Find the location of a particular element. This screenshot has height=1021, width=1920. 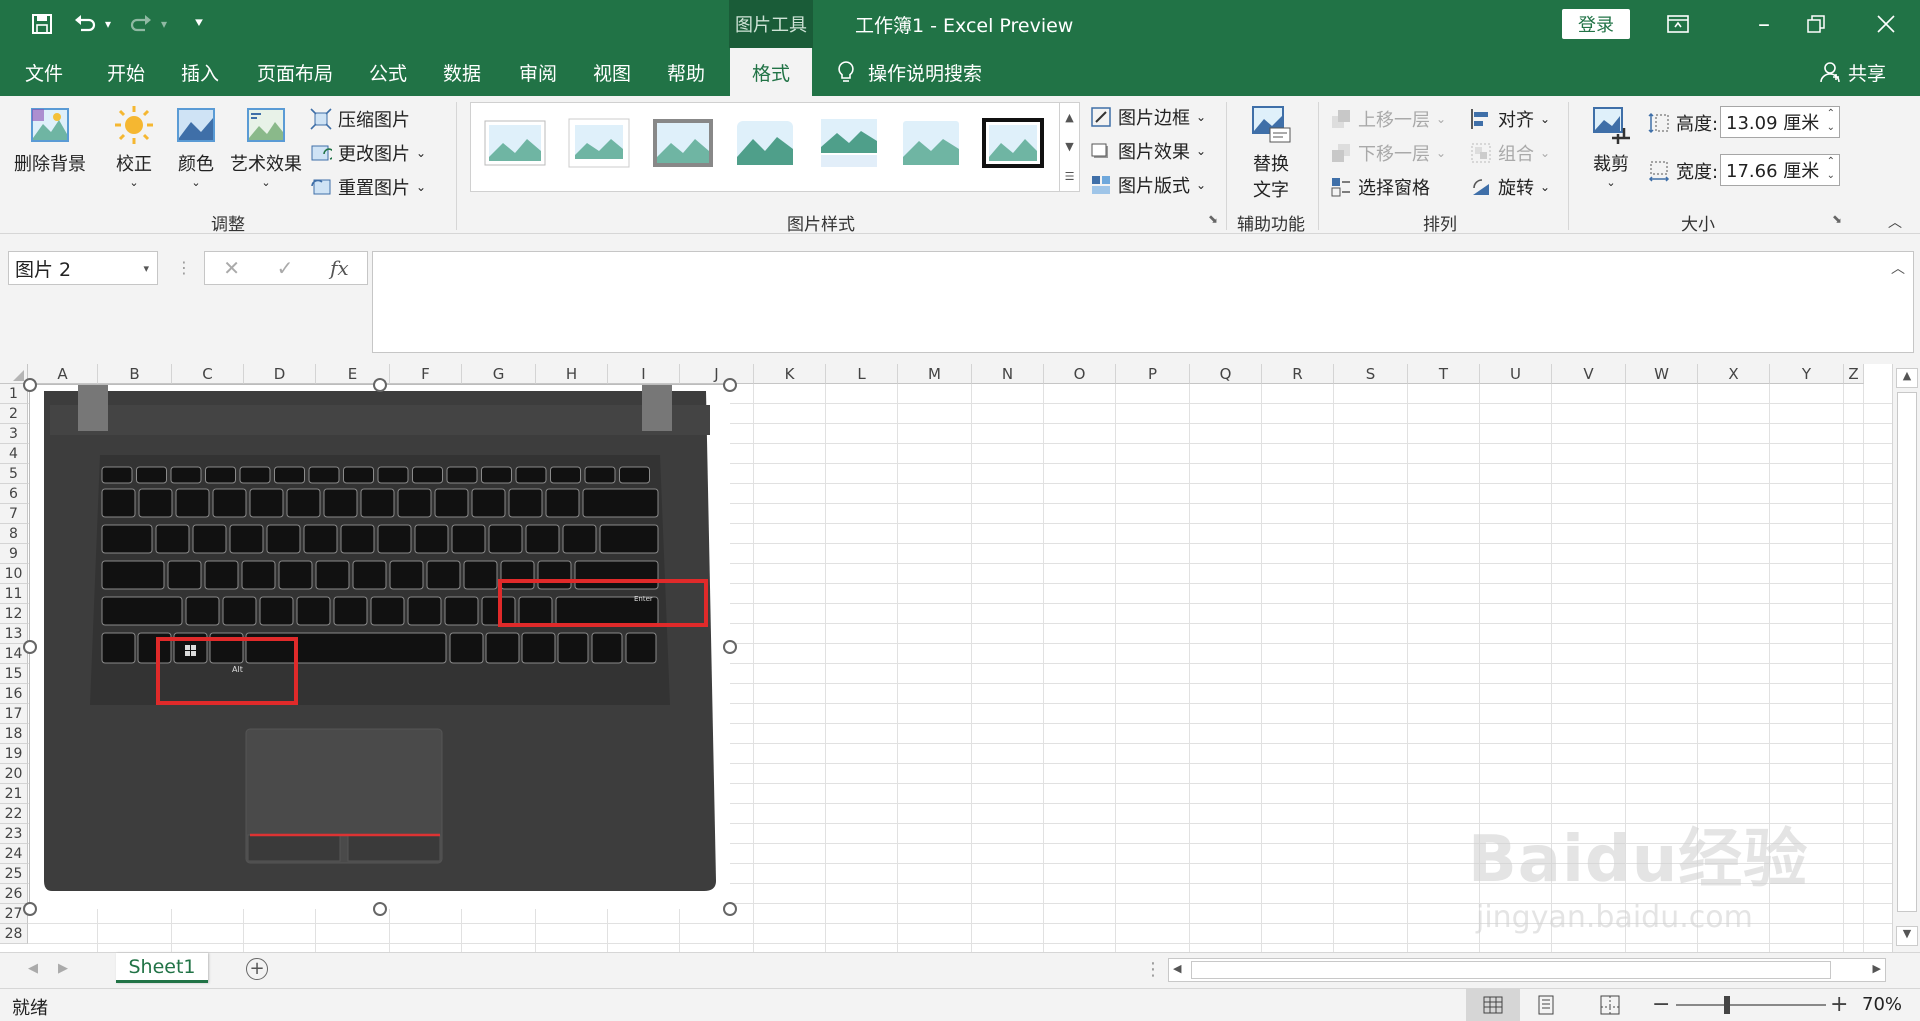

tab-insert: 插入 is located at coordinates (200, 72).